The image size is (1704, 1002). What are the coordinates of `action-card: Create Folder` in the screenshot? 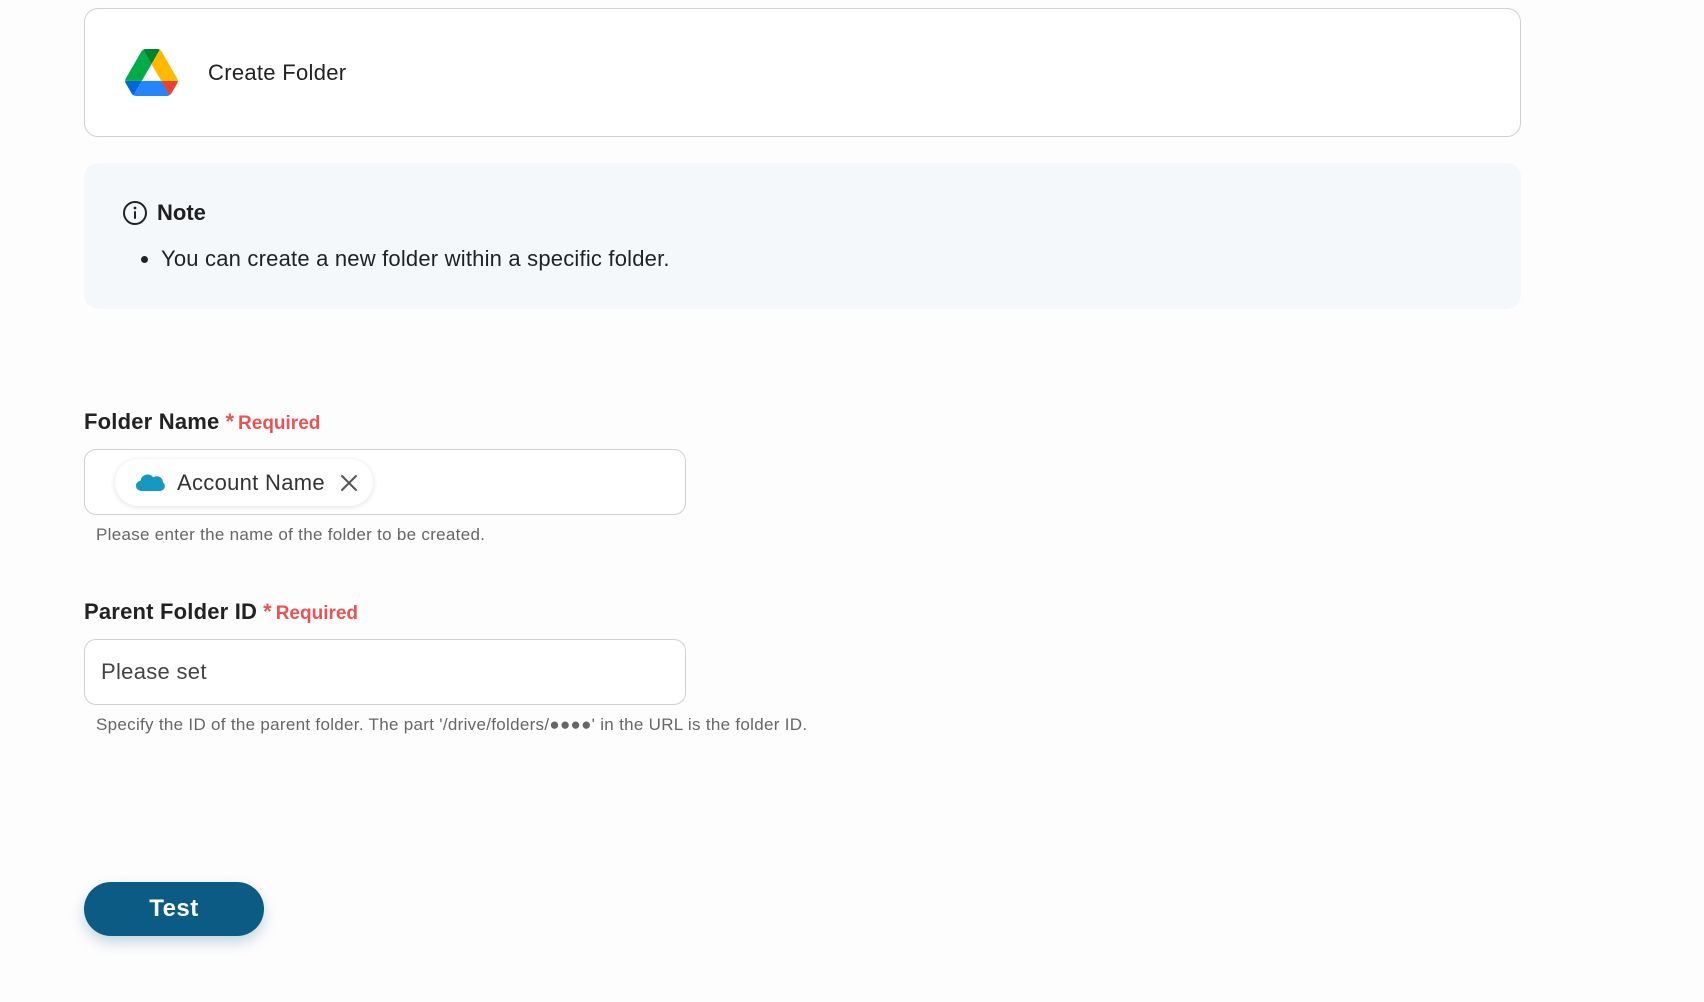 It's located at (802, 72).